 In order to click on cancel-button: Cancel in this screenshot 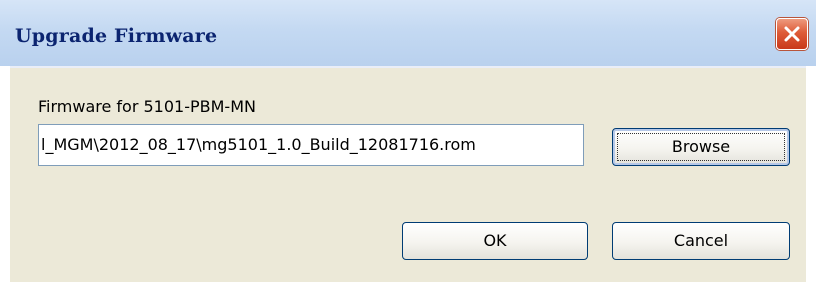, I will do `click(701, 241)`.